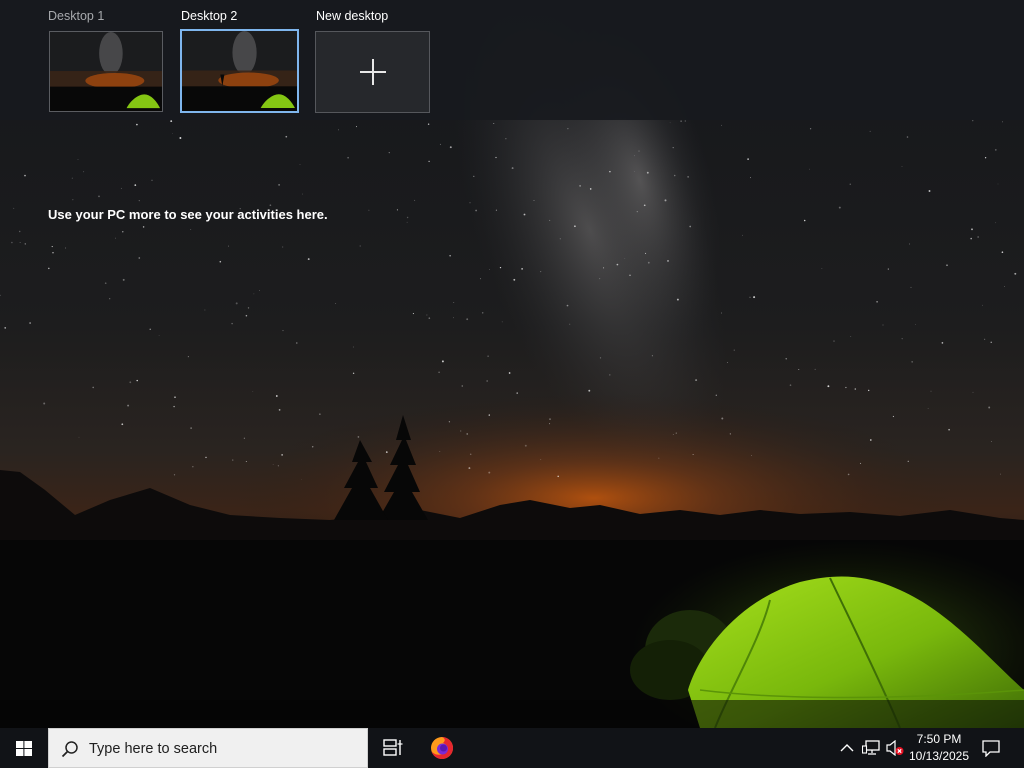  I want to click on volume-muted-icon, so click(895, 748).